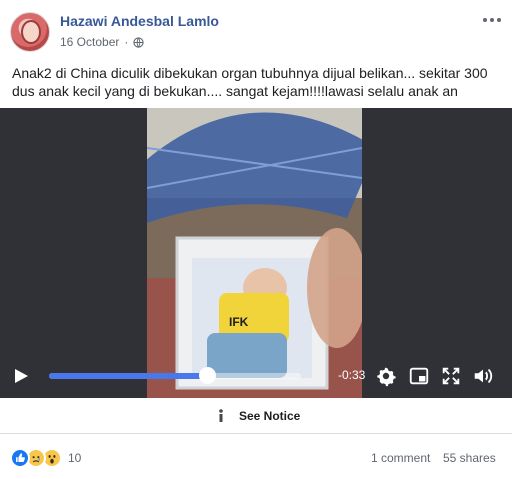 The image size is (512, 479). Describe the element at coordinates (256, 458) in the screenshot. I see `post-footer: 10 1 comment 55 shares` at that location.